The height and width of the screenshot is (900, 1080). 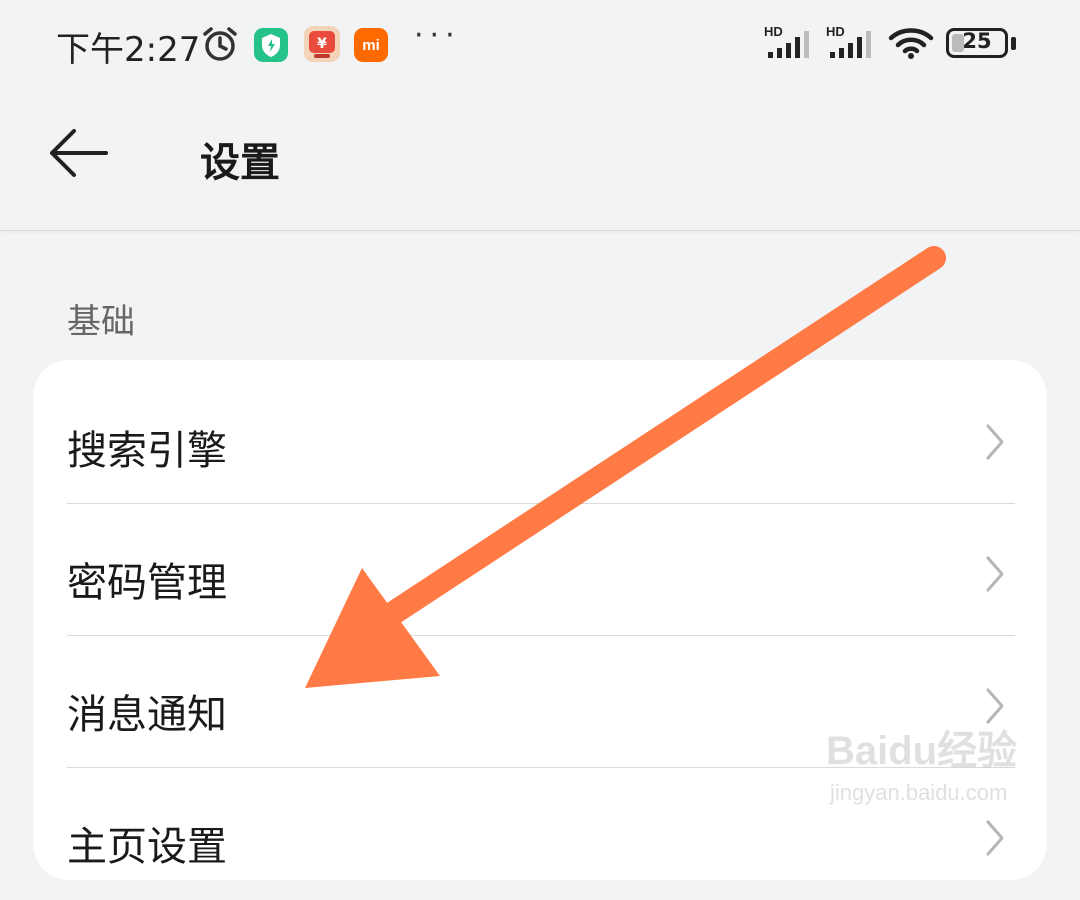 I want to click on signal-icon-2: HD, so click(x=848, y=41).